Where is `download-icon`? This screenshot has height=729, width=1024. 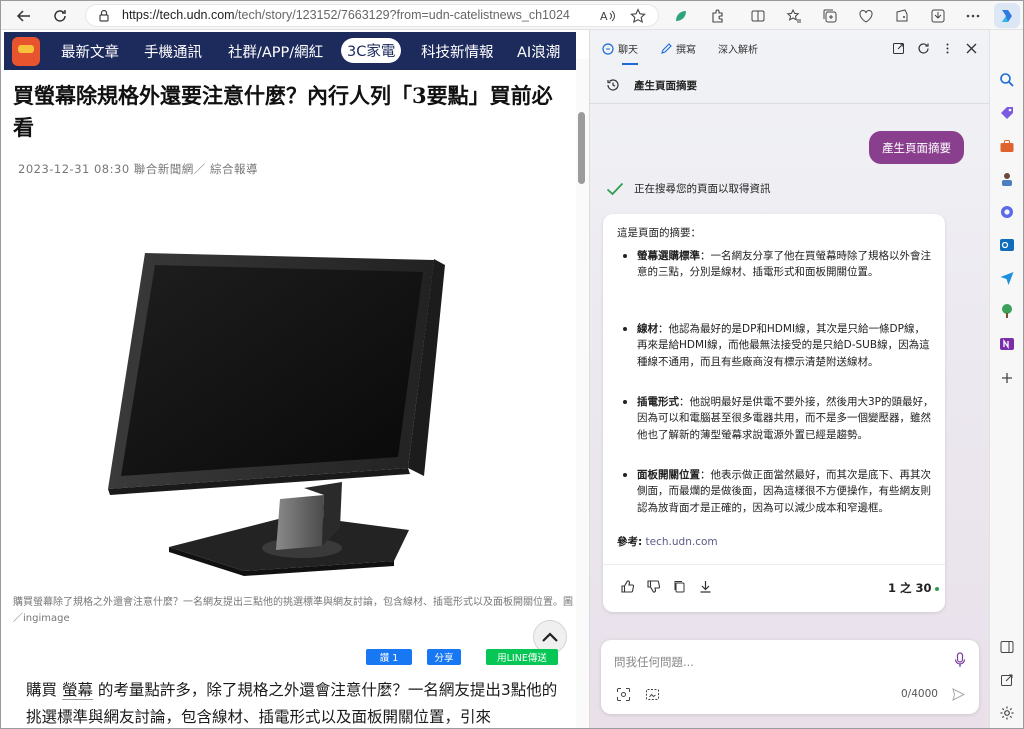
download-icon is located at coordinates (705, 586).